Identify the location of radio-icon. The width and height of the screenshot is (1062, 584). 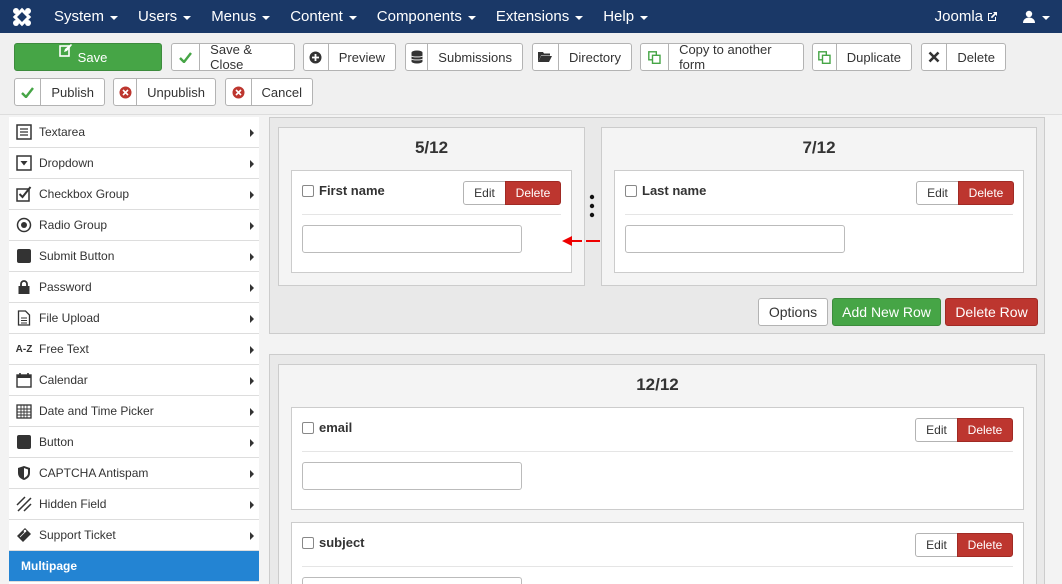
(24, 225).